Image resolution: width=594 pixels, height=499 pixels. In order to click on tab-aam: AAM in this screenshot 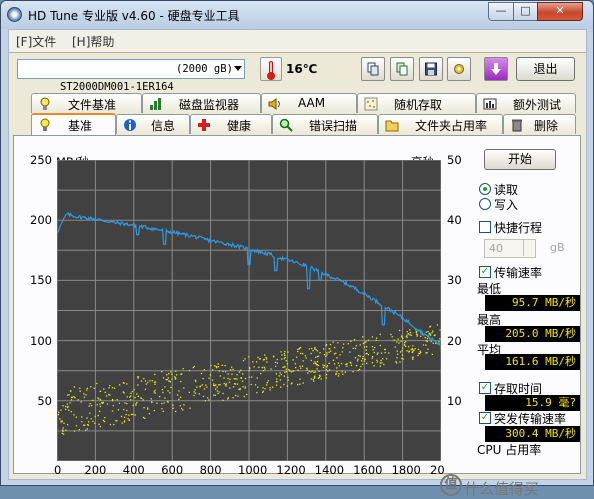, I will do `click(309, 103)`.